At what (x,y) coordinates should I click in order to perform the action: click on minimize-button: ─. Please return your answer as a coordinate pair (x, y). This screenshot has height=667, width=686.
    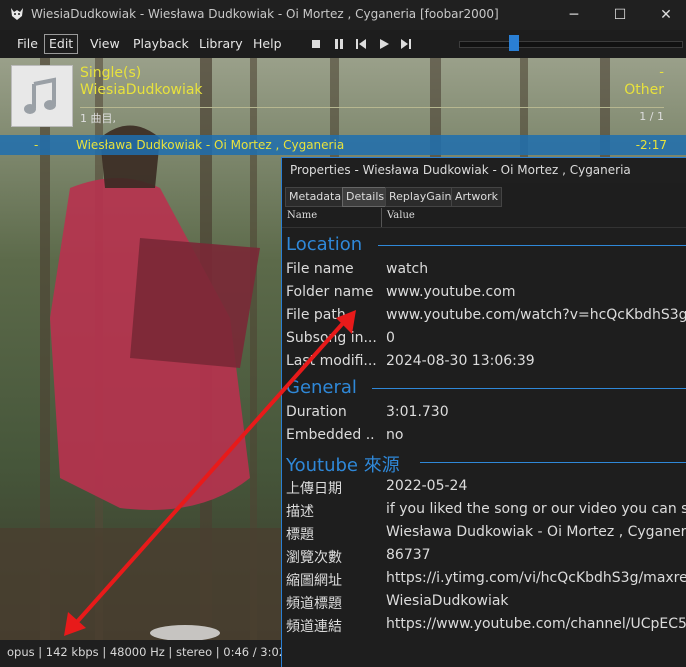
    Looking at the image, I should click on (574, 15).